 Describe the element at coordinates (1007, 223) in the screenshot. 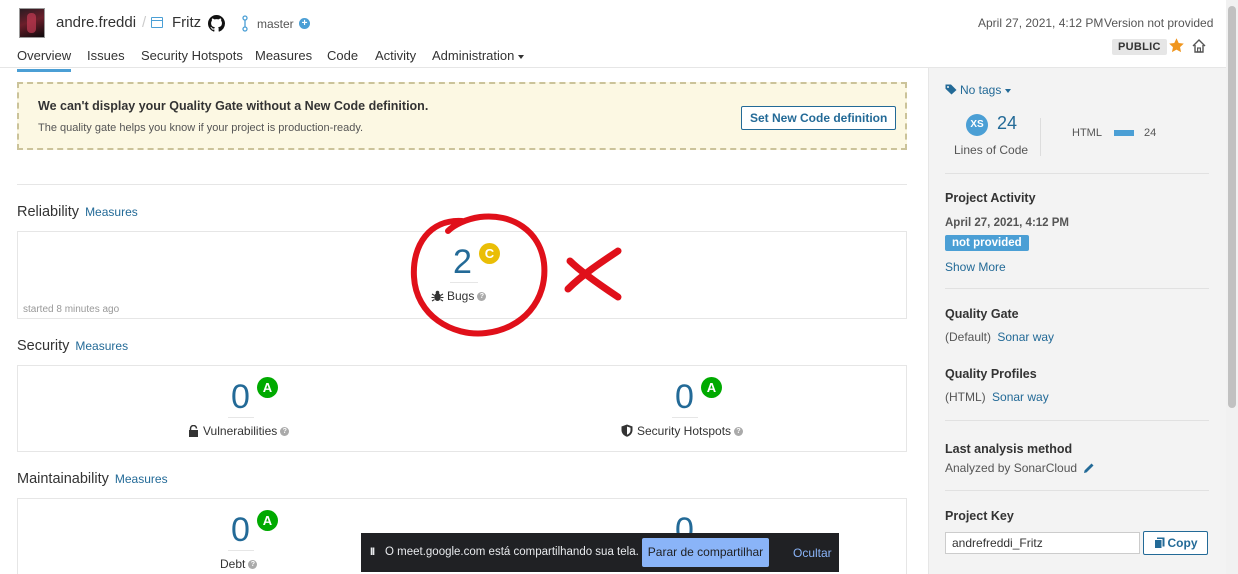

I see `activity-date: April 27, 2021, 4:12 PM` at that location.